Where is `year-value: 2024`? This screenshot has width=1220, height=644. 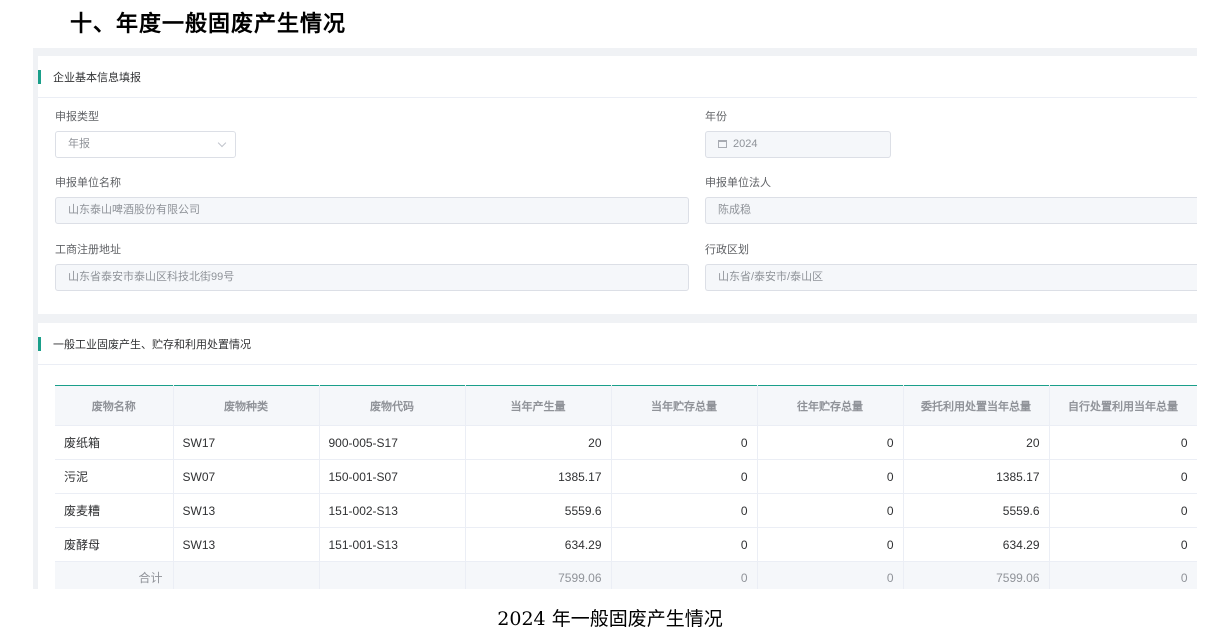
year-value: 2024 is located at coordinates (745, 144).